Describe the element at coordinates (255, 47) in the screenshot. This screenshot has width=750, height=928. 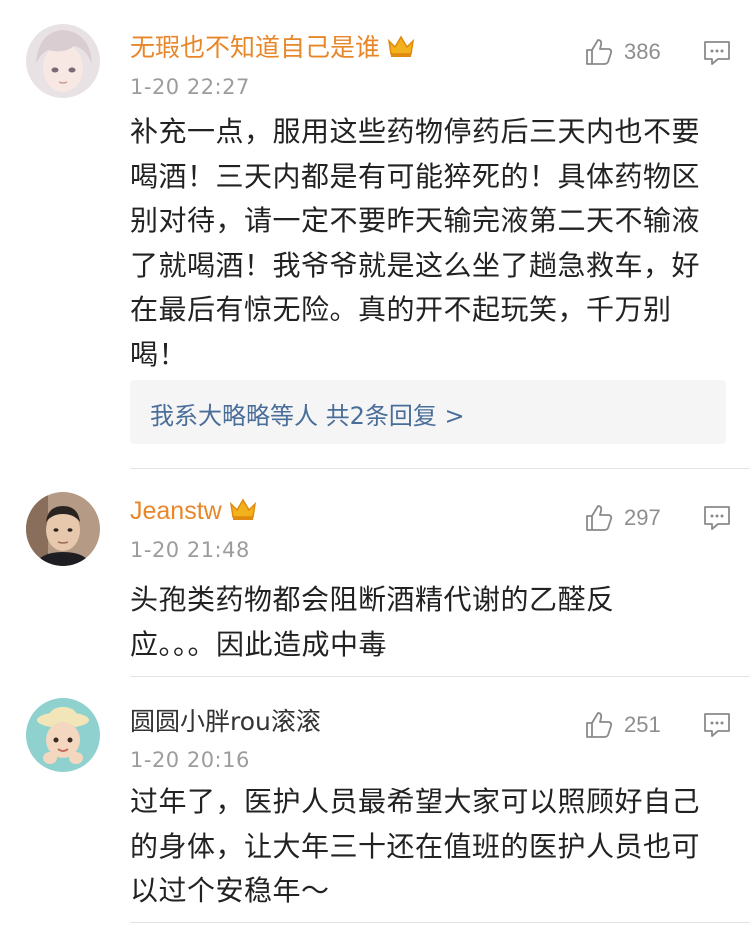
I see `username-text: 无瑕也不知道自己是谁` at that location.